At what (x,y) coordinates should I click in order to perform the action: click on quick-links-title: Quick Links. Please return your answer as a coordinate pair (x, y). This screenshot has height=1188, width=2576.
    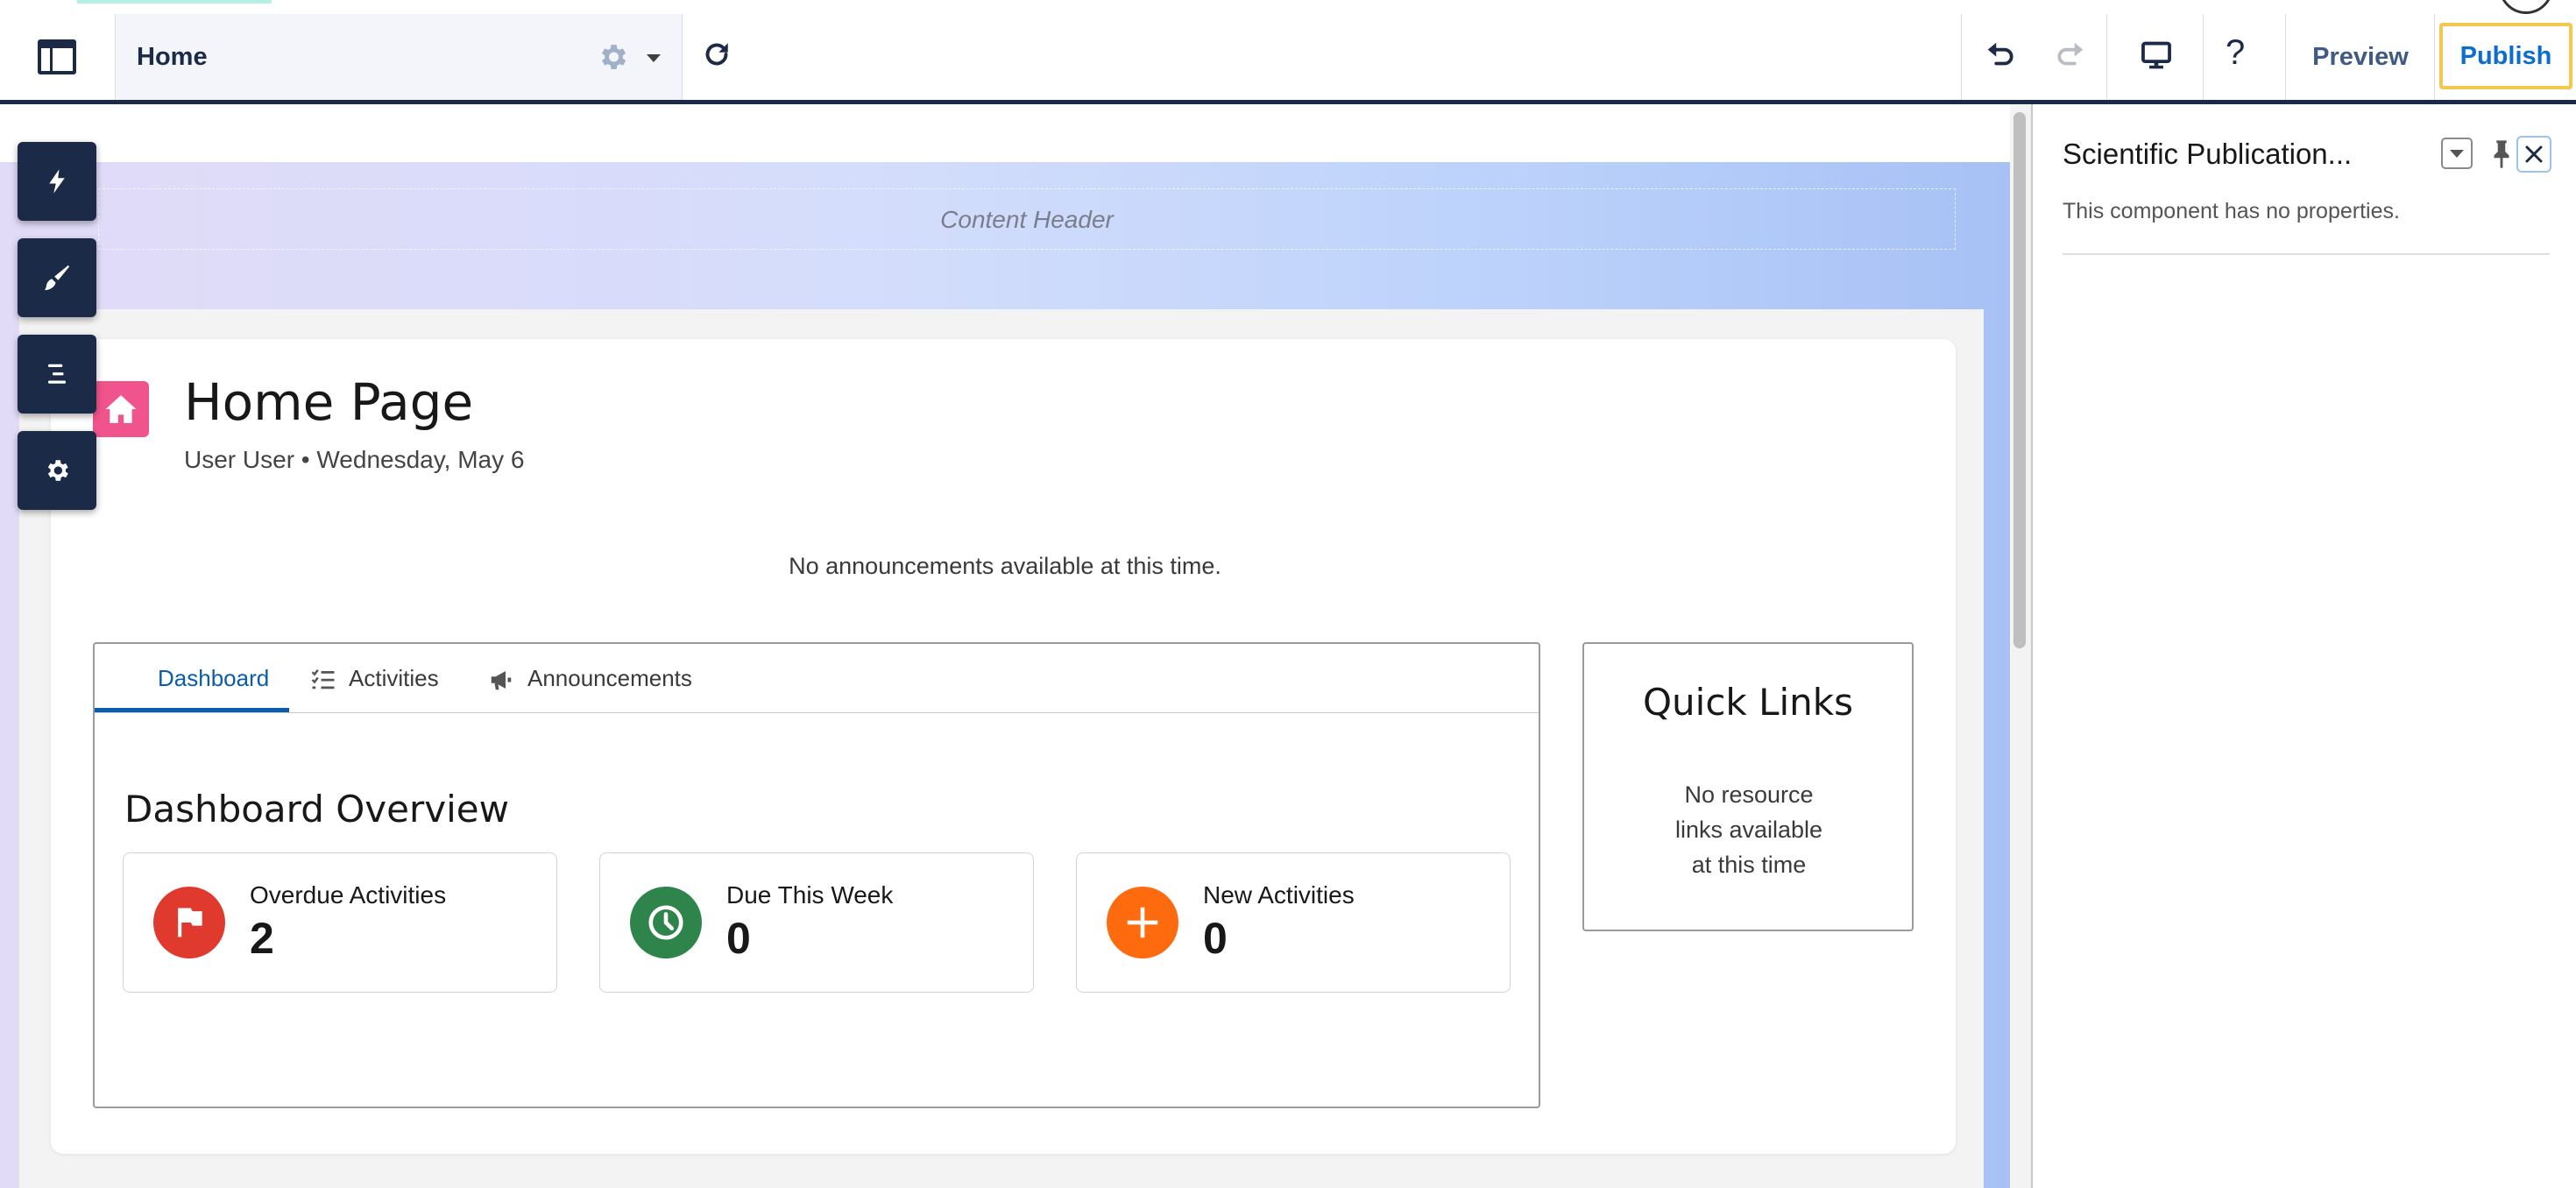
    Looking at the image, I should click on (1747, 703).